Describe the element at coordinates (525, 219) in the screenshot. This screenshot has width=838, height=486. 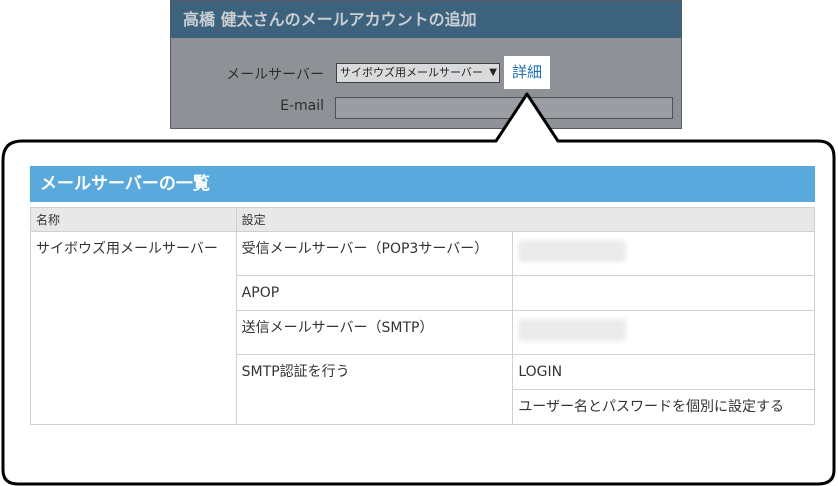
I see `column-header-settings: 設定` at that location.